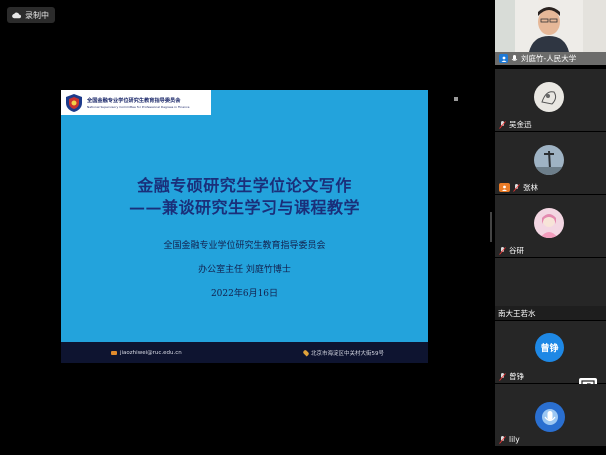  Describe the element at coordinates (491, 227) in the screenshot. I see `panel-scrollbar` at that location.